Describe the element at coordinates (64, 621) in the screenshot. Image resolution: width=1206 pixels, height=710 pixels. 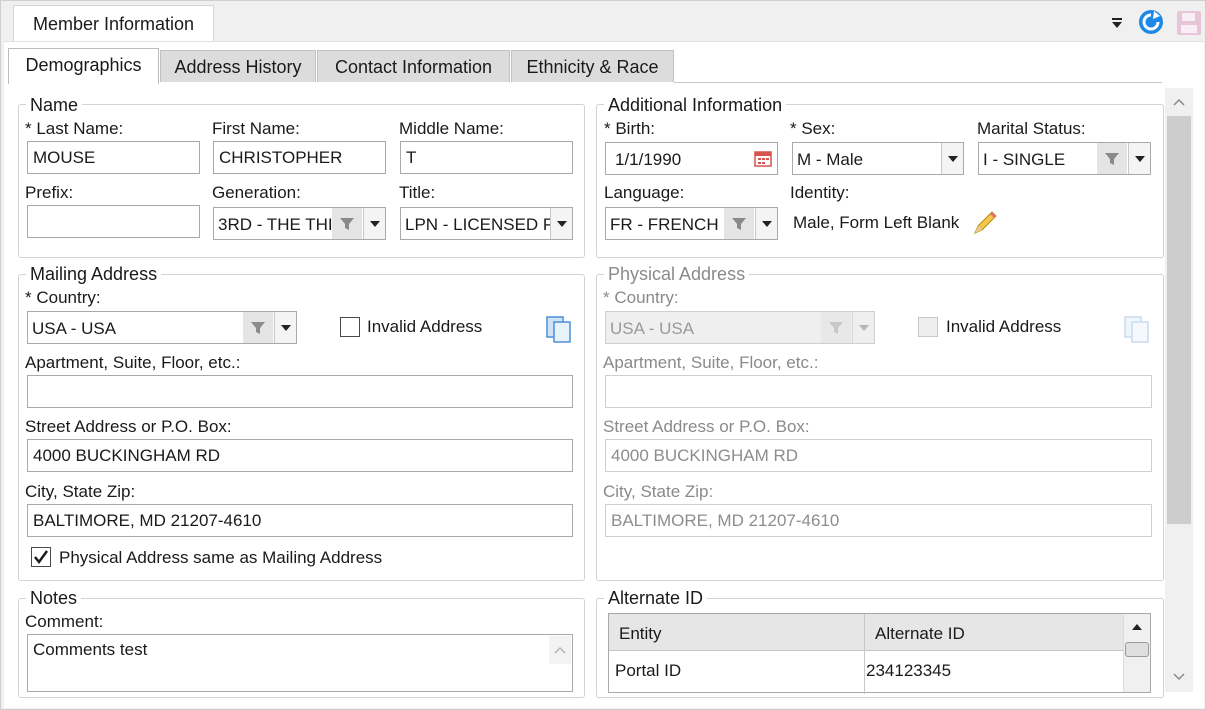
I see `comment-label: Comment:` at that location.